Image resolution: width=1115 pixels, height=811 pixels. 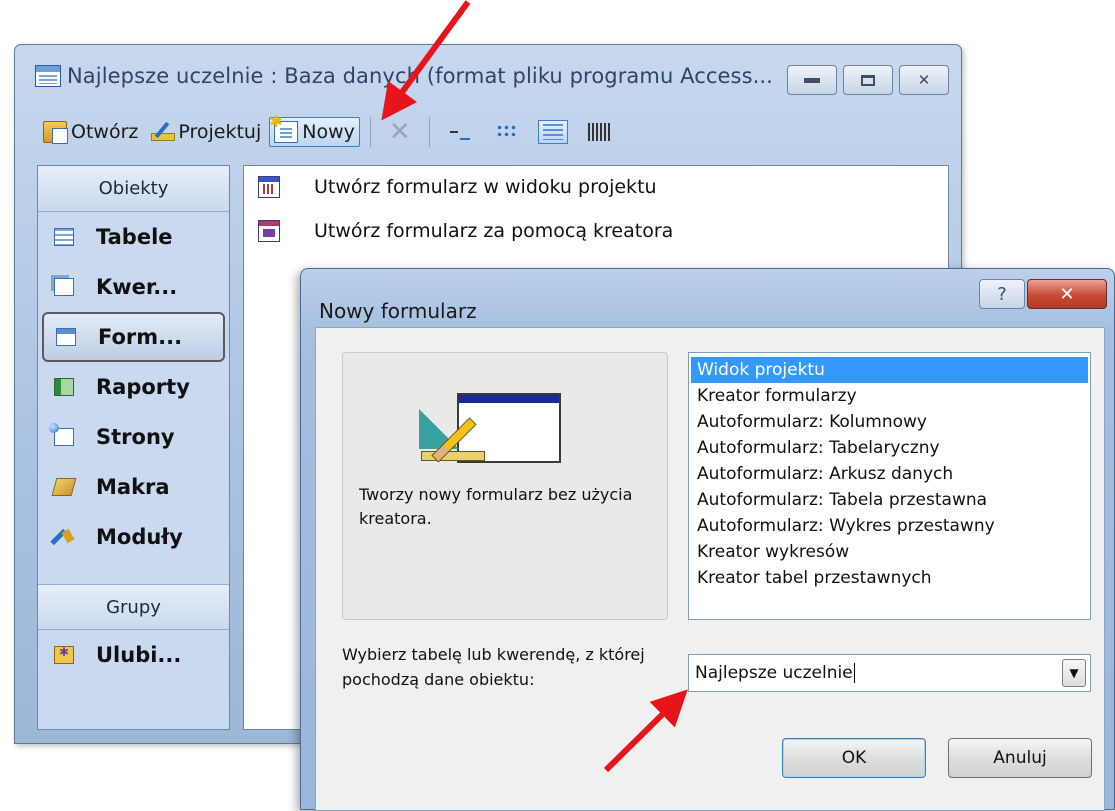 I want to click on help-icon: ?, so click(x=1002, y=294).